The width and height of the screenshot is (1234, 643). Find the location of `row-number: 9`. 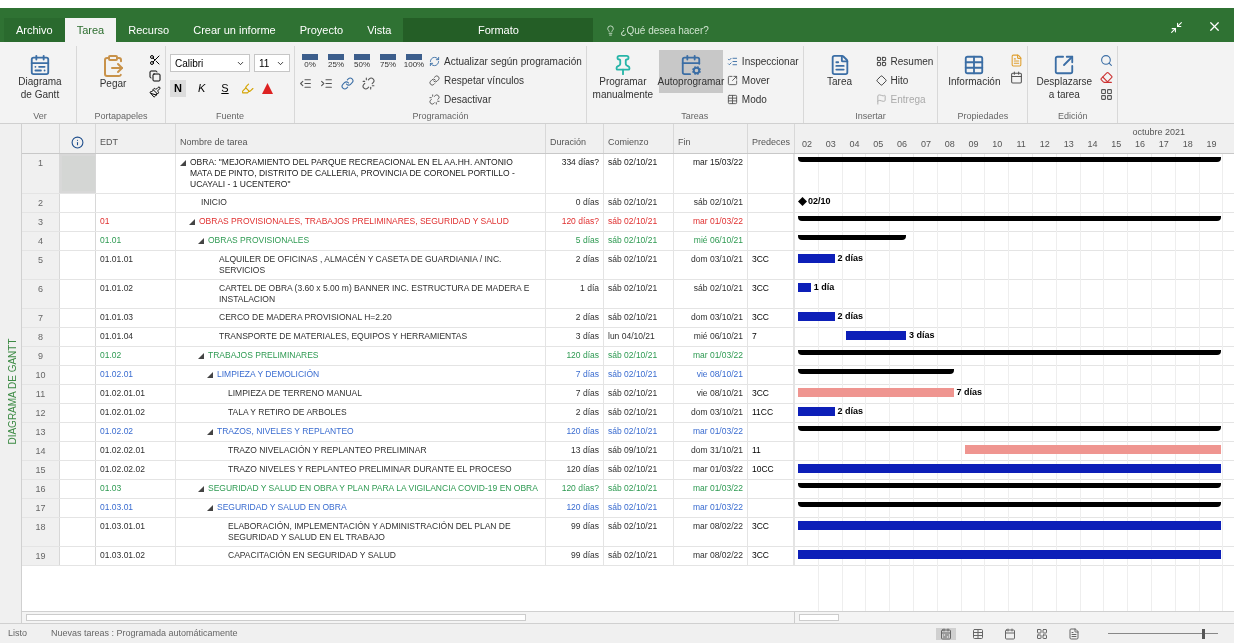

row-number: 9 is located at coordinates (41, 356).